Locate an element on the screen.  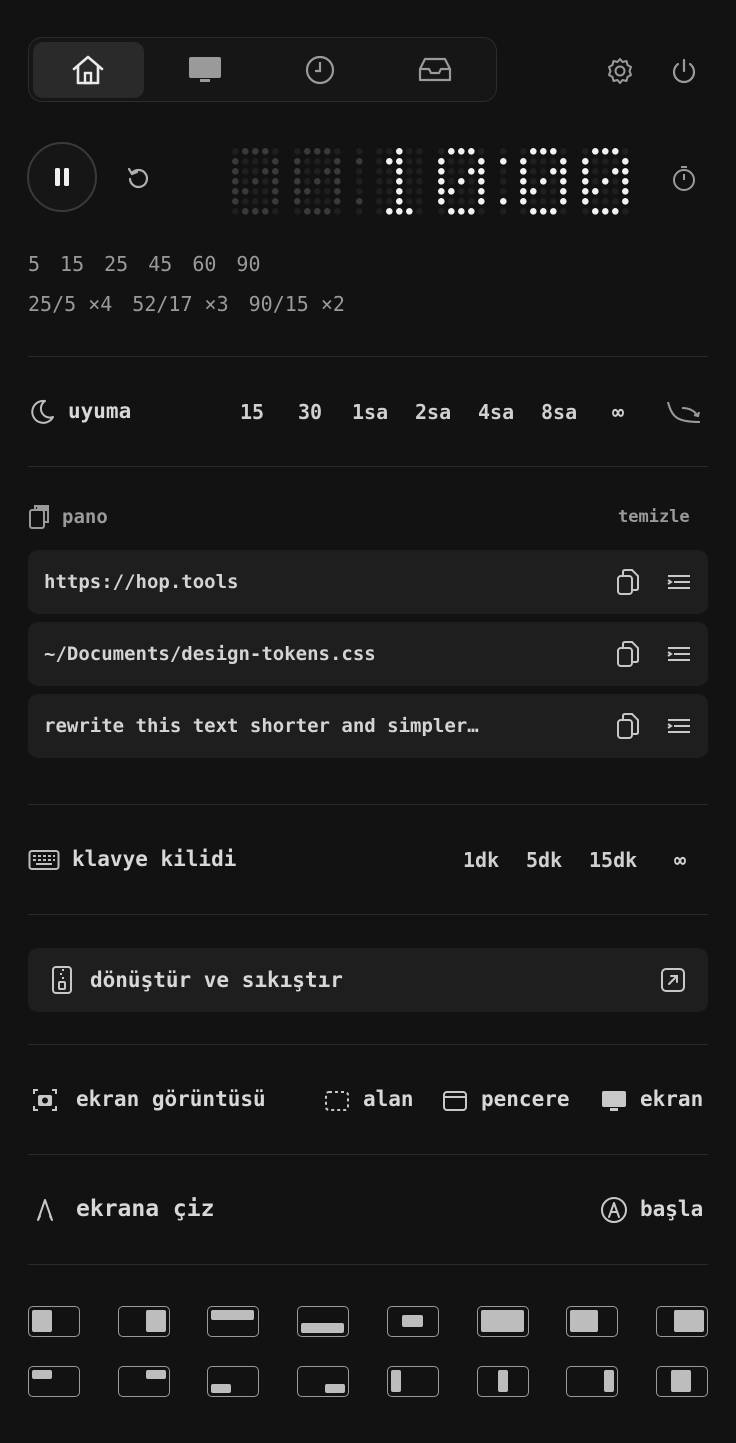
power-button is located at coordinates (684, 71).